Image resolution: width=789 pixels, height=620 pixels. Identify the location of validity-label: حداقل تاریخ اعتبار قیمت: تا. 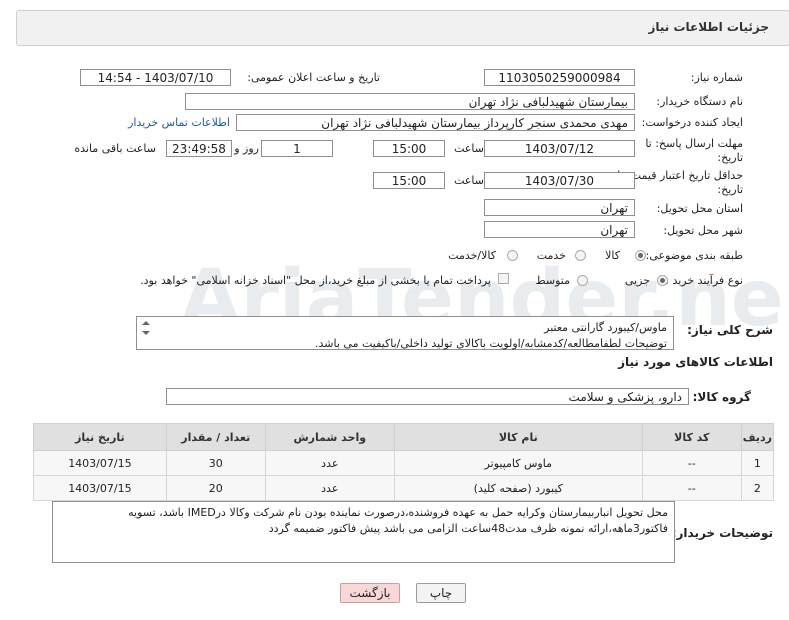
(680, 175).